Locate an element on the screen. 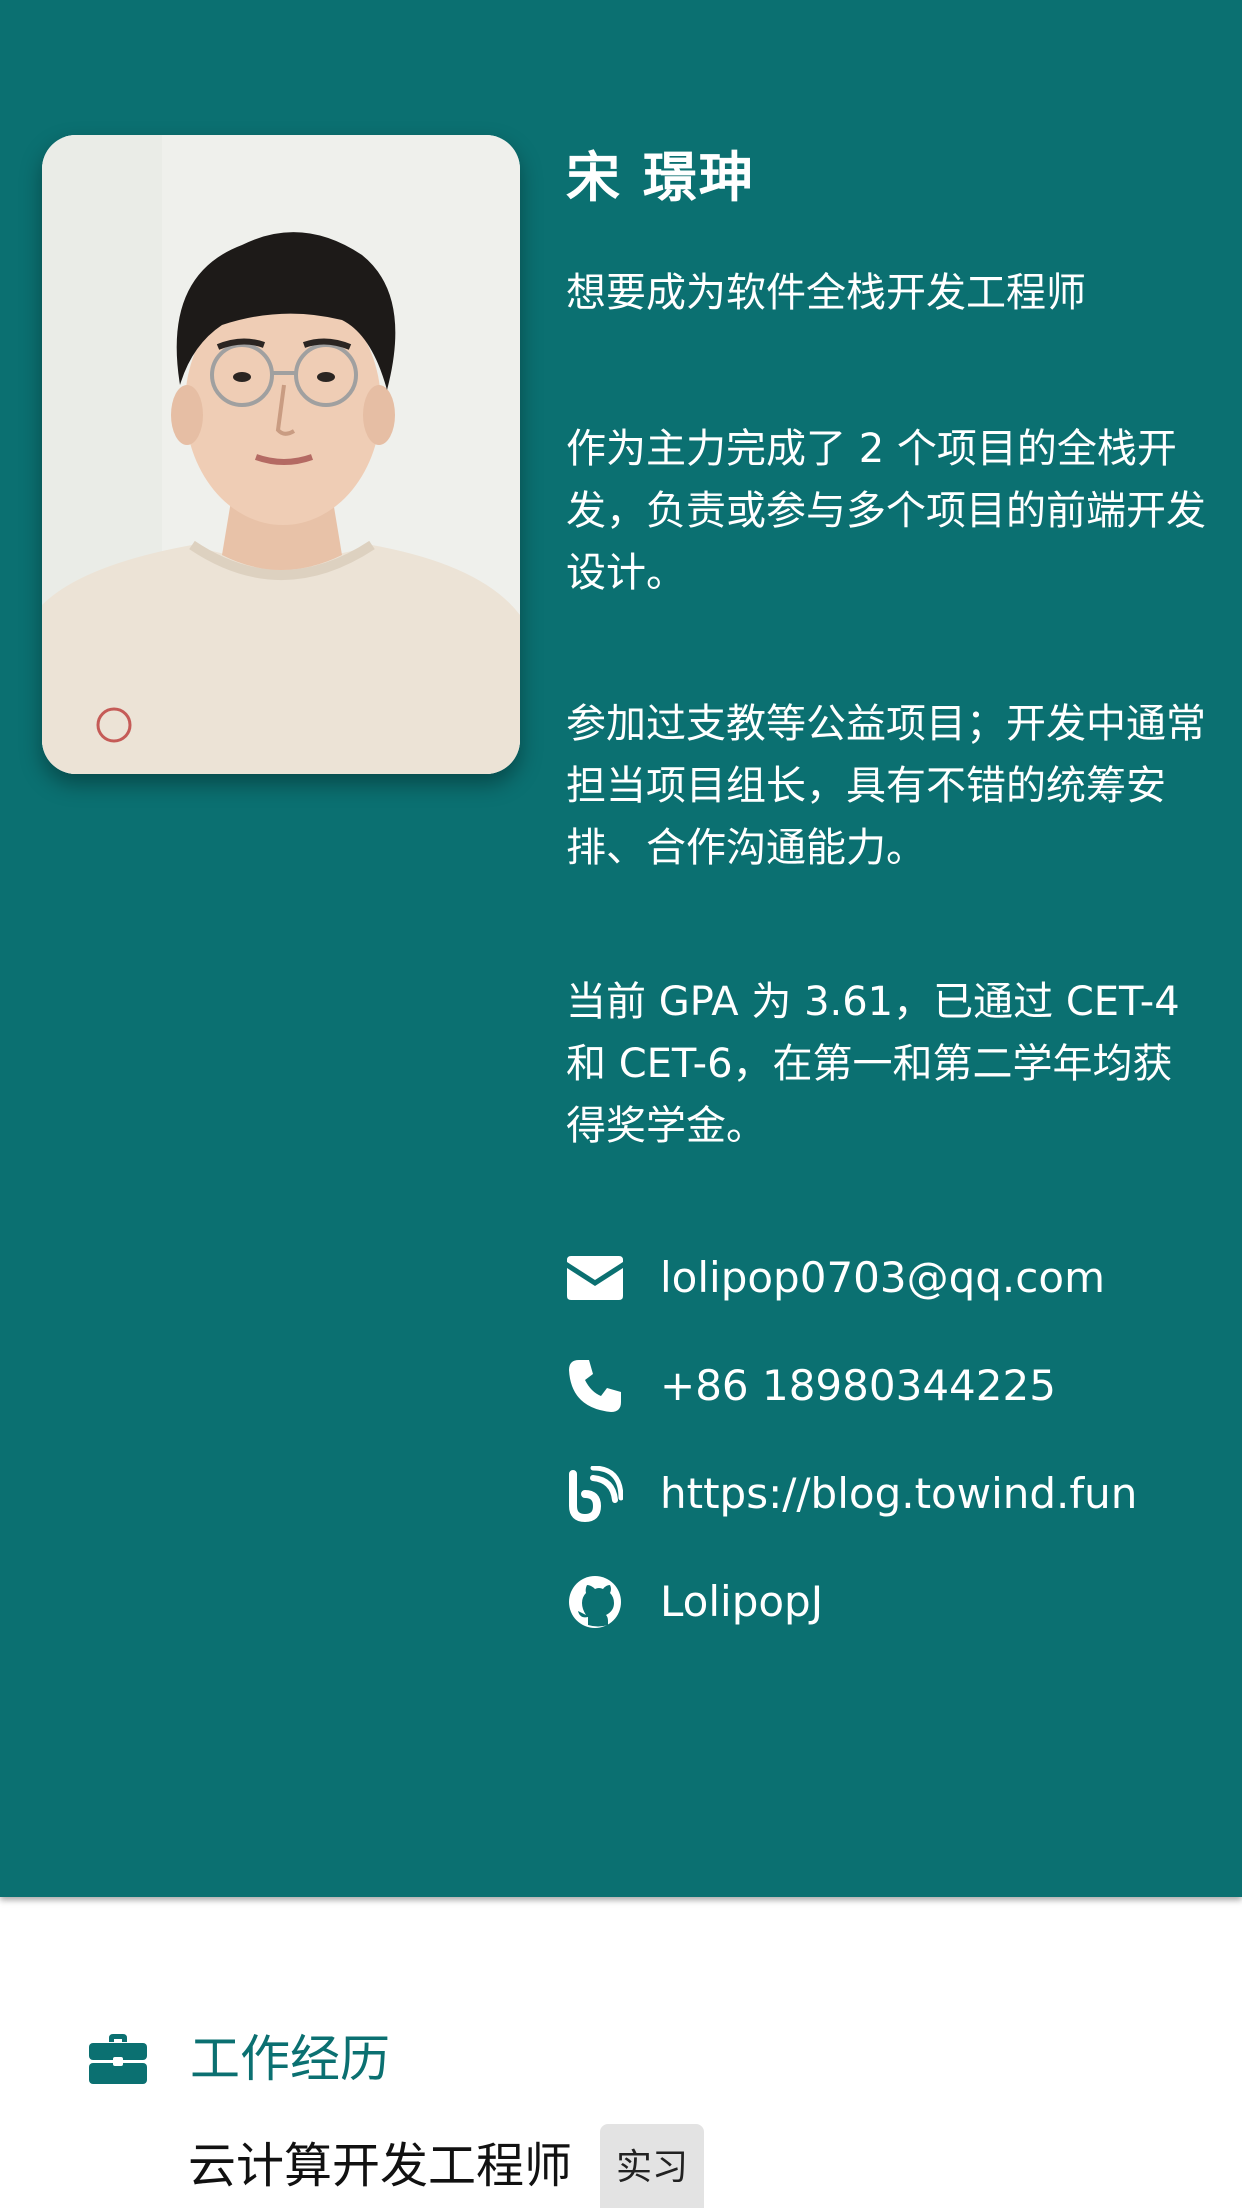 The height and width of the screenshot is (2208, 1242). contact-email-text: lolipop0703@qq.com is located at coordinates (882, 1278).